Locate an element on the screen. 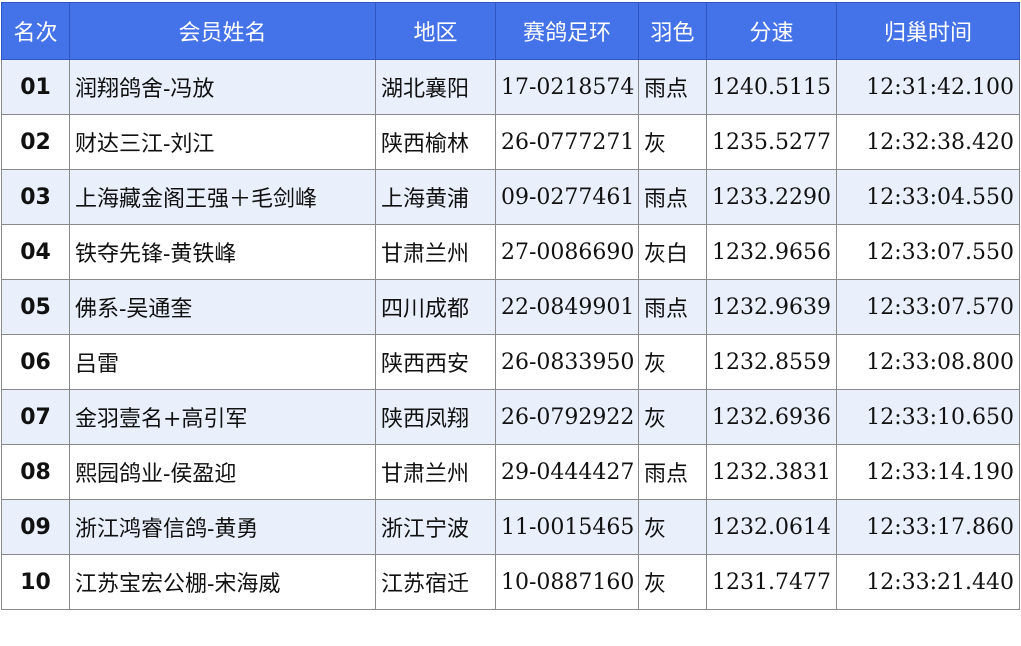  member-name-cell: 财达三江-刘江 is located at coordinates (222, 142).